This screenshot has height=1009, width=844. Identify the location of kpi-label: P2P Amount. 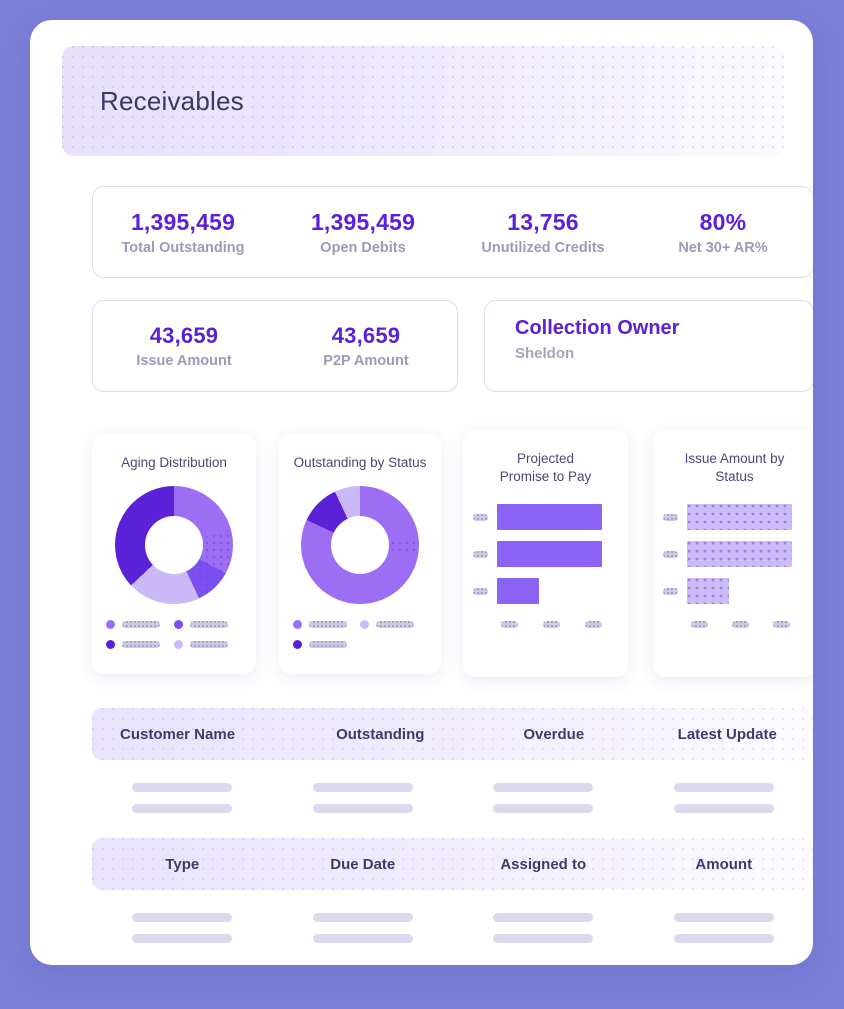
(366, 361).